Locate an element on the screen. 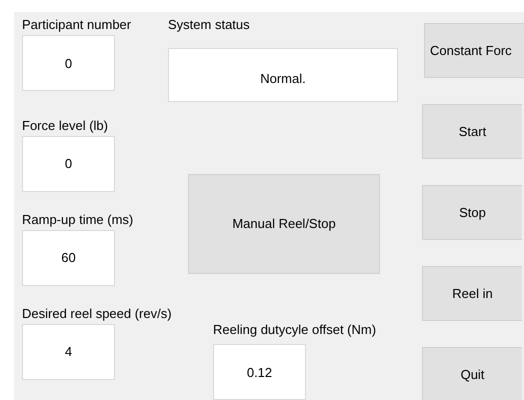 The image size is (524, 400). action-button: Quit is located at coordinates (472, 373).